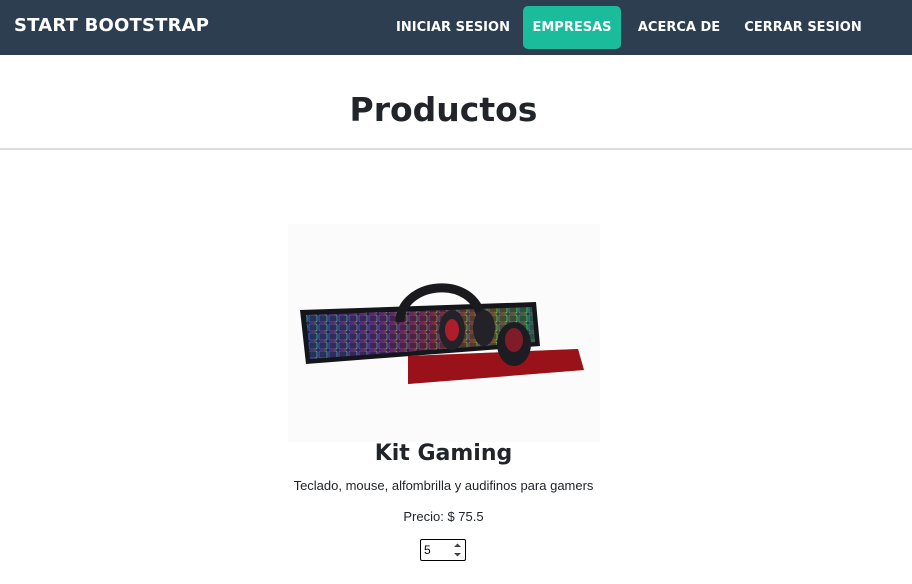 This screenshot has height=584, width=912. I want to click on product-name: Kit Gaming, so click(443, 453).